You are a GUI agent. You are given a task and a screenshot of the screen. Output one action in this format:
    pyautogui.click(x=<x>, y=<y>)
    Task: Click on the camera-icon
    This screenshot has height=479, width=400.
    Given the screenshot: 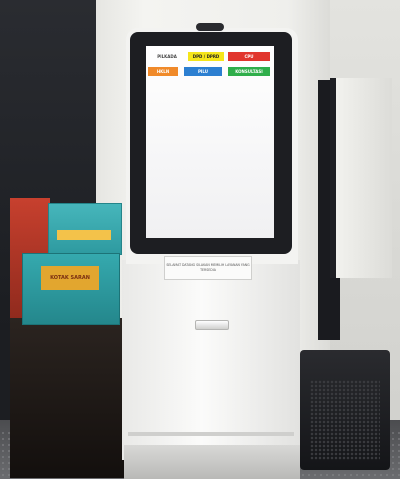 What is the action you would take?
    pyautogui.click(x=210, y=27)
    